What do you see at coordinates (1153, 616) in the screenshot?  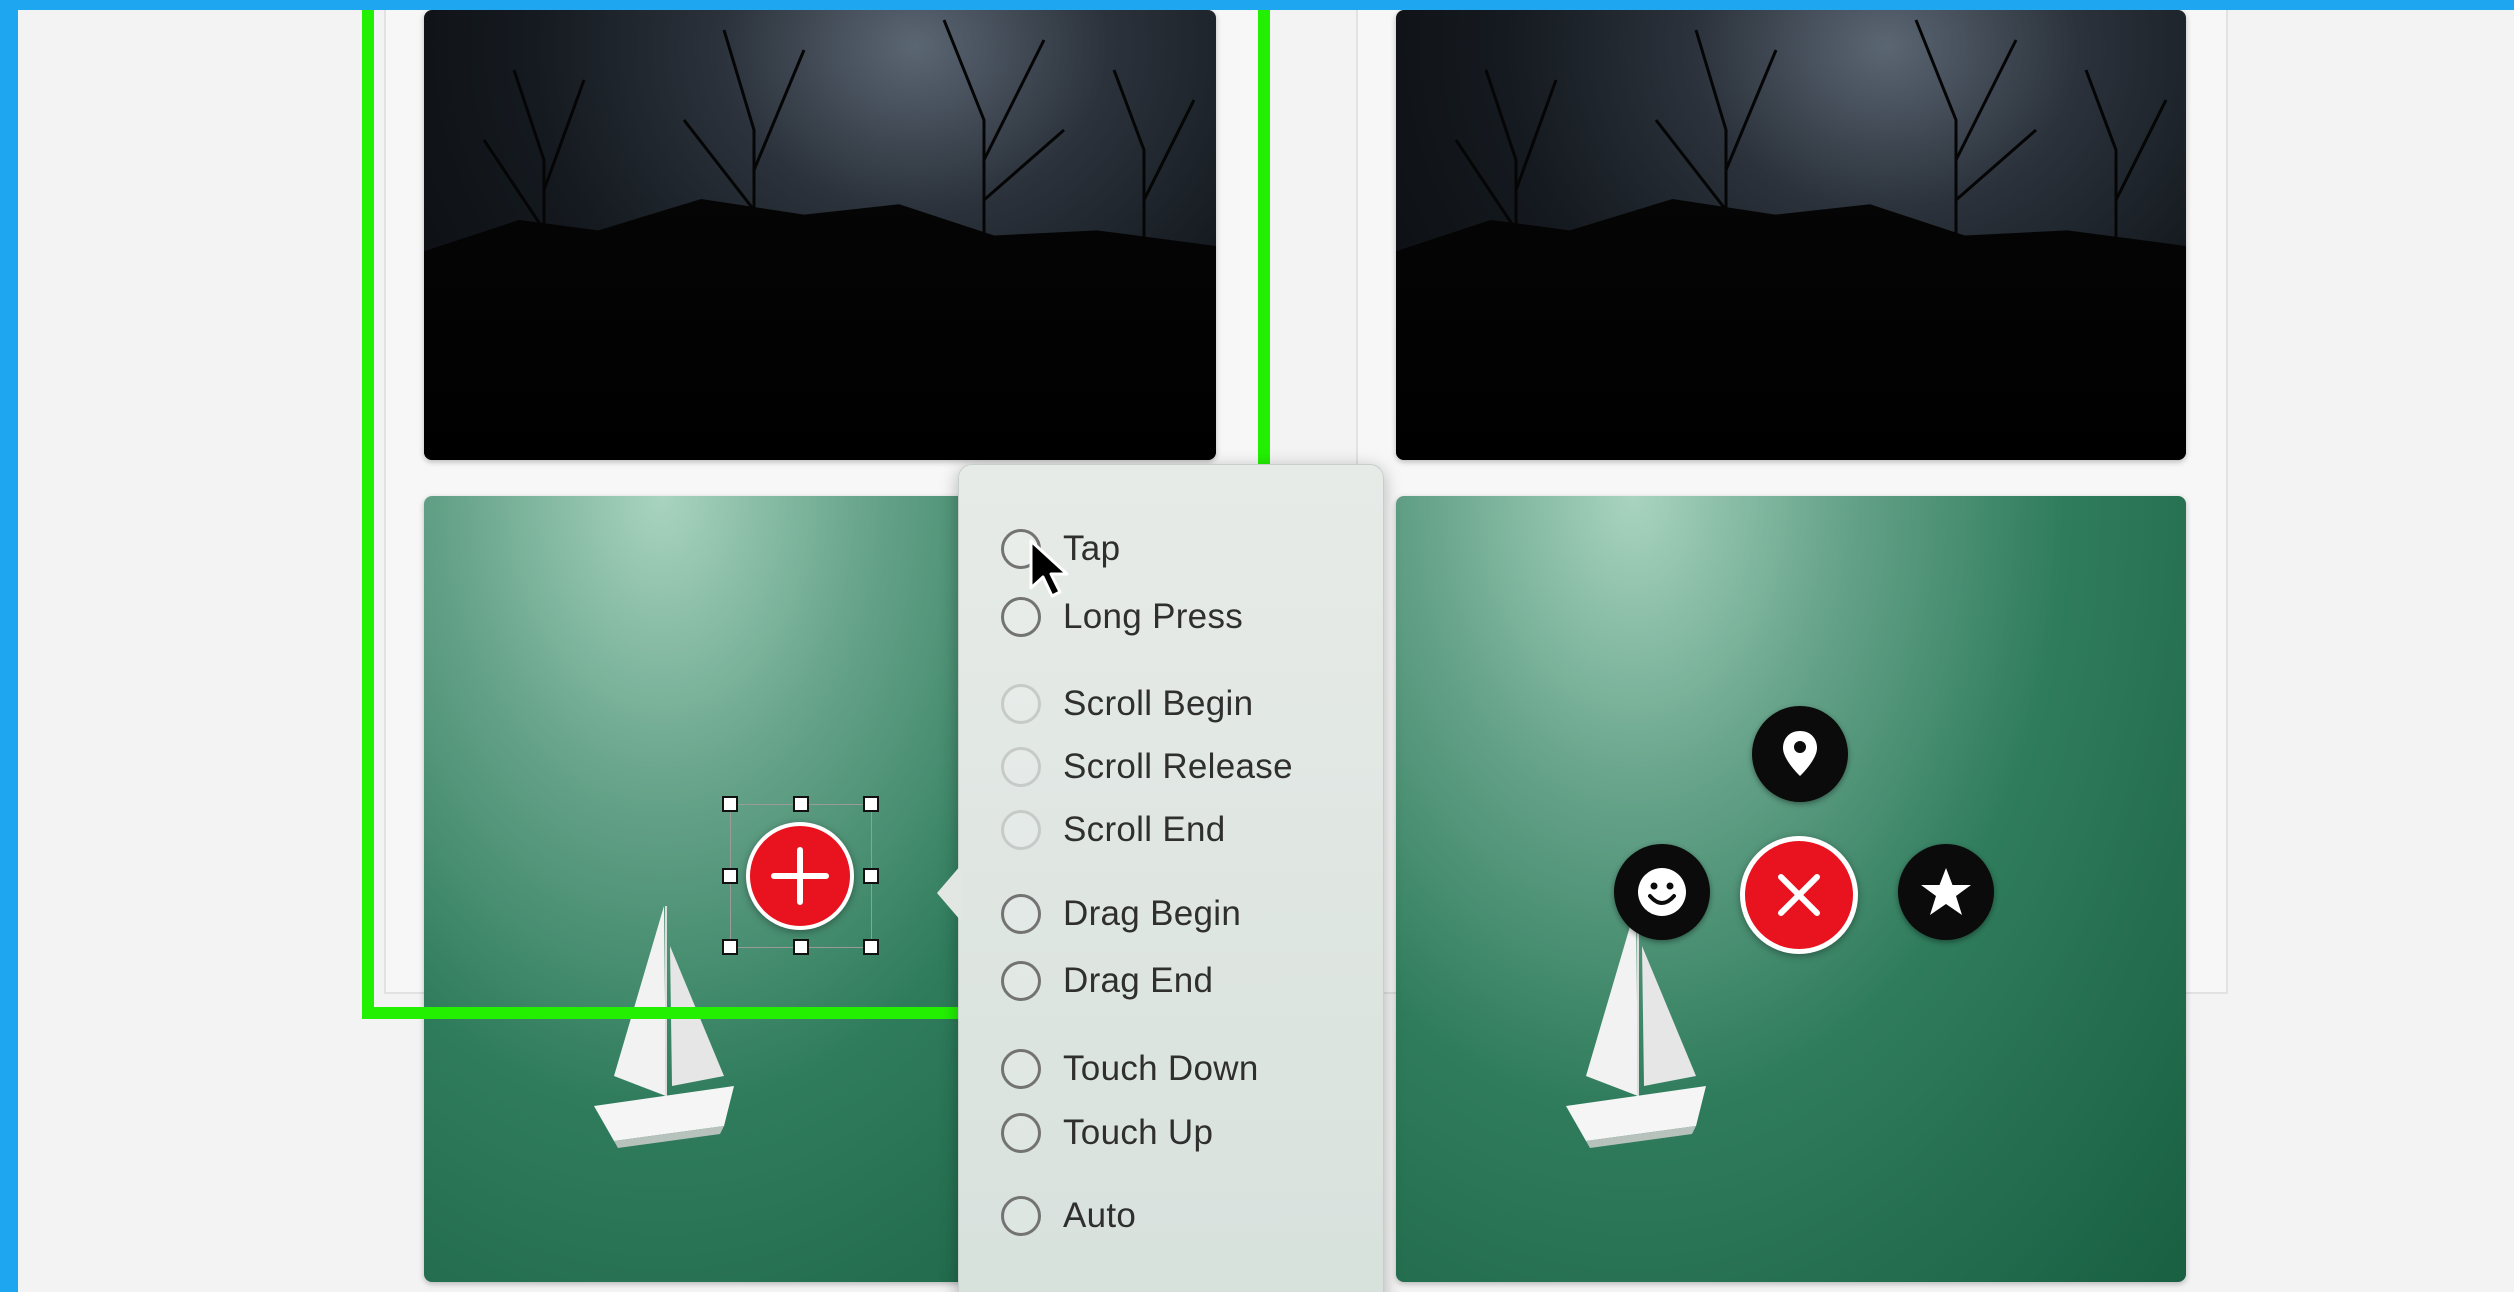 I see `option-label: Long Press` at bounding box center [1153, 616].